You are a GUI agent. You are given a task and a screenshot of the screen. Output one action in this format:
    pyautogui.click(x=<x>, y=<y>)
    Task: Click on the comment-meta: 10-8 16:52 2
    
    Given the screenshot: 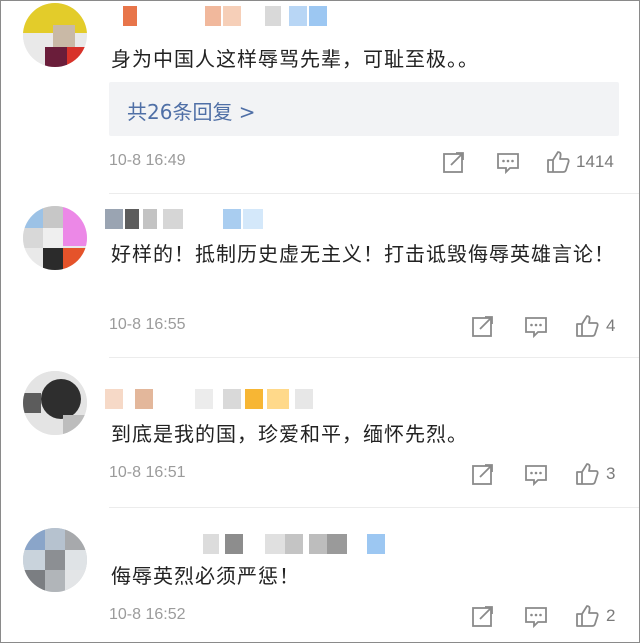 What is the action you would take?
    pyautogui.click(x=320, y=616)
    